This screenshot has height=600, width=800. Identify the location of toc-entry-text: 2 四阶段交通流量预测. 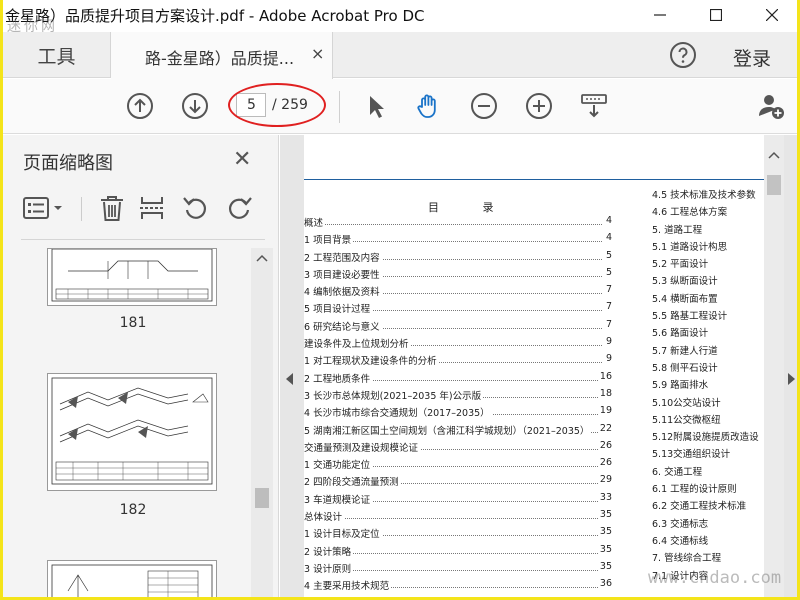
(352, 481).